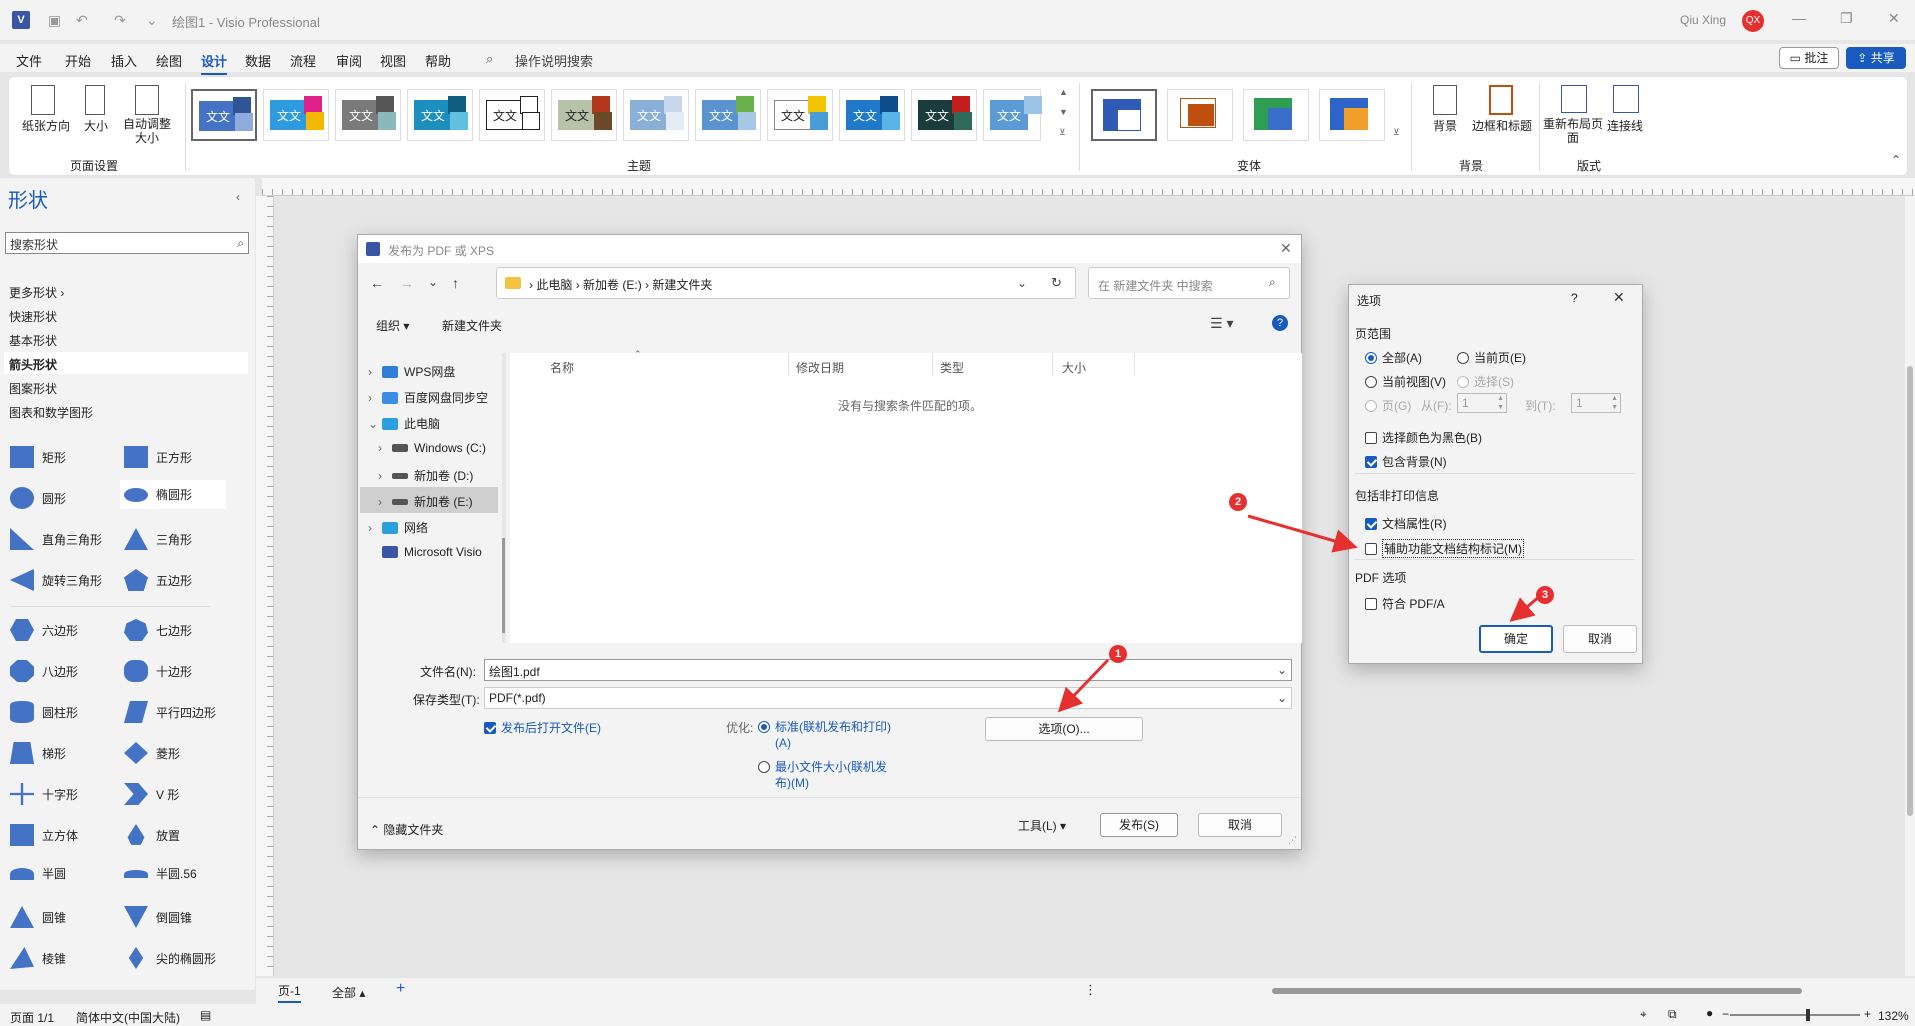 This screenshot has width=1915, height=1026. What do you see at coordinates (400, 989) in the screenshot?
I see `add-page-icon: +` at bounding box center [400, 989].